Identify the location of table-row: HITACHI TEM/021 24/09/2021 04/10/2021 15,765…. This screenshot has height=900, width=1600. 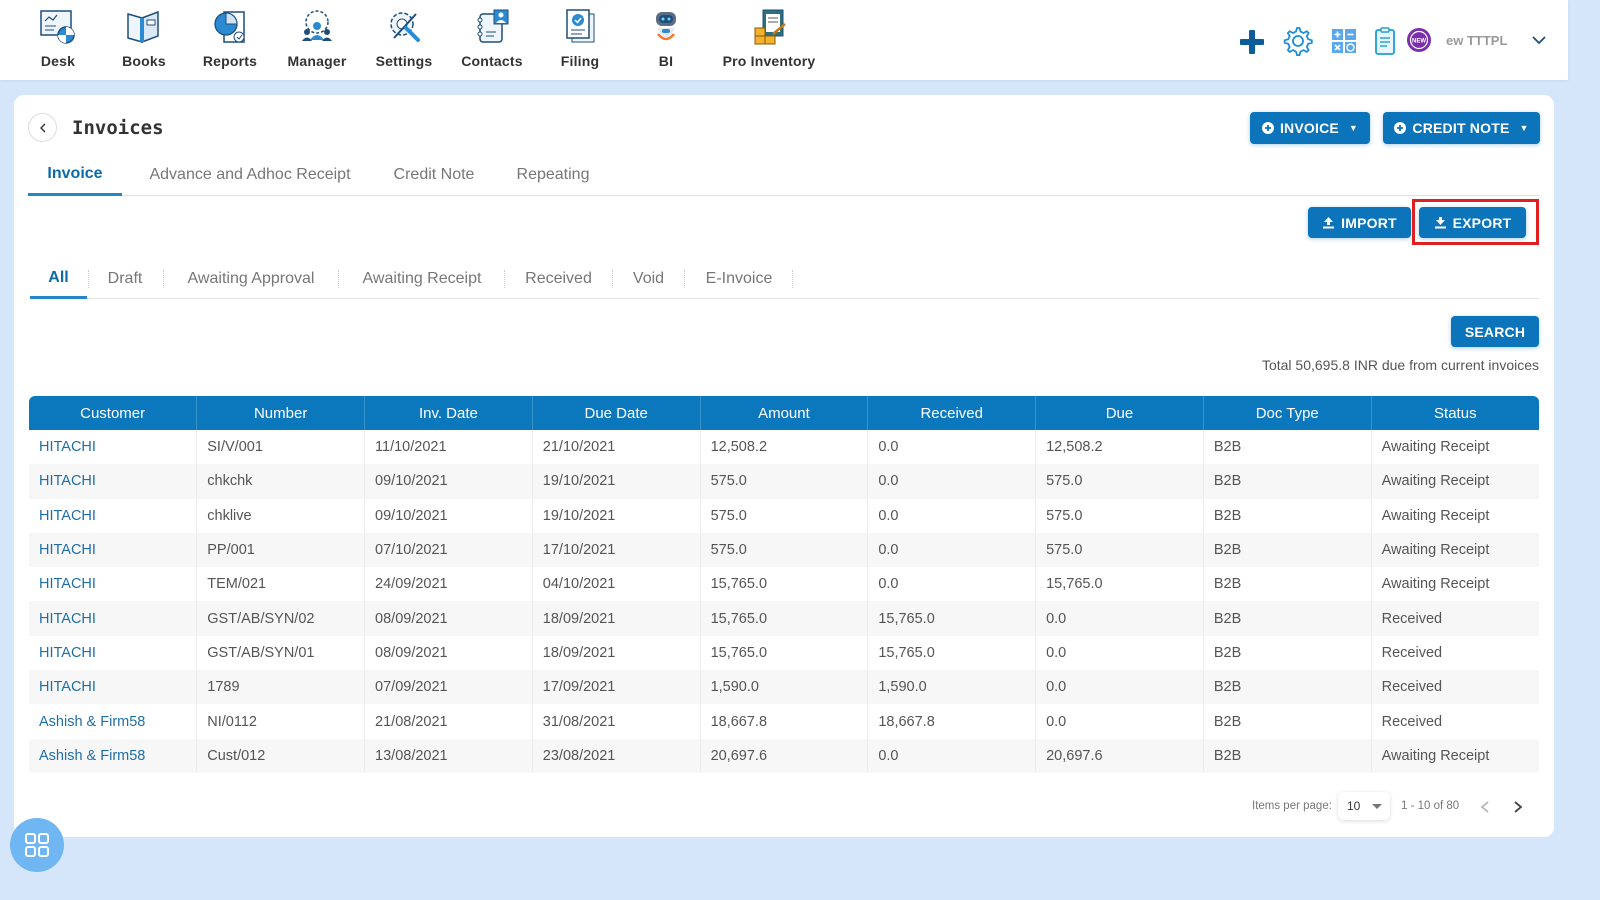
(784, 584).